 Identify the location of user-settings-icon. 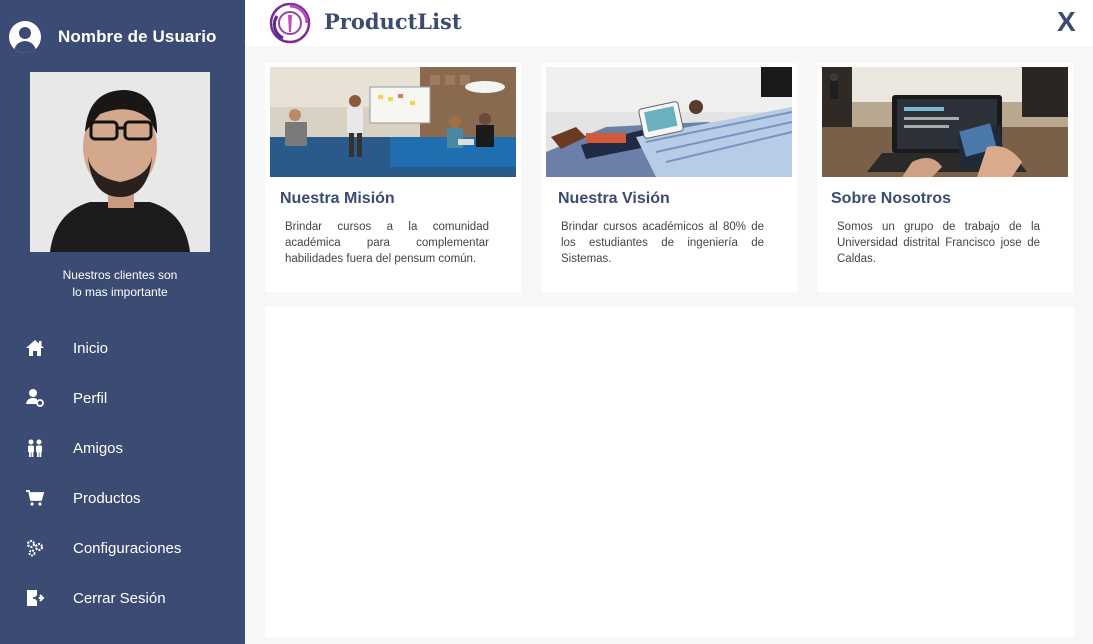
(35, 398).